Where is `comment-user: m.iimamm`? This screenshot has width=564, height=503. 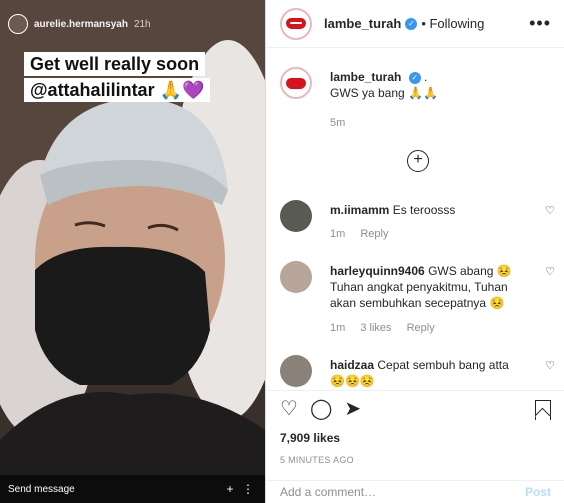 comment-user: m.iimamm is located at coordinates (359, 210).